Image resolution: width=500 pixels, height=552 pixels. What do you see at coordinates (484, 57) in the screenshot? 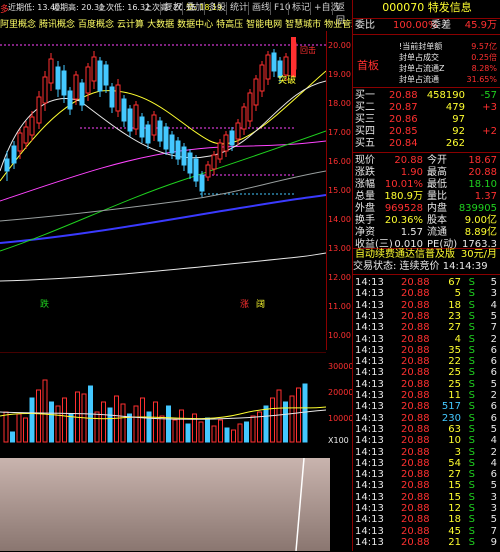
I see `limit-line-value: 0.25倍` at bounding box center [484, 57].